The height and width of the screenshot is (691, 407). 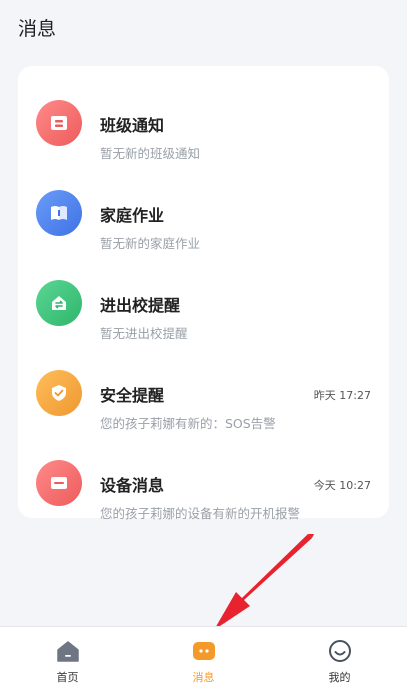 I want to click on message-item-title: 安全提醒, so click(x=132, y=395).